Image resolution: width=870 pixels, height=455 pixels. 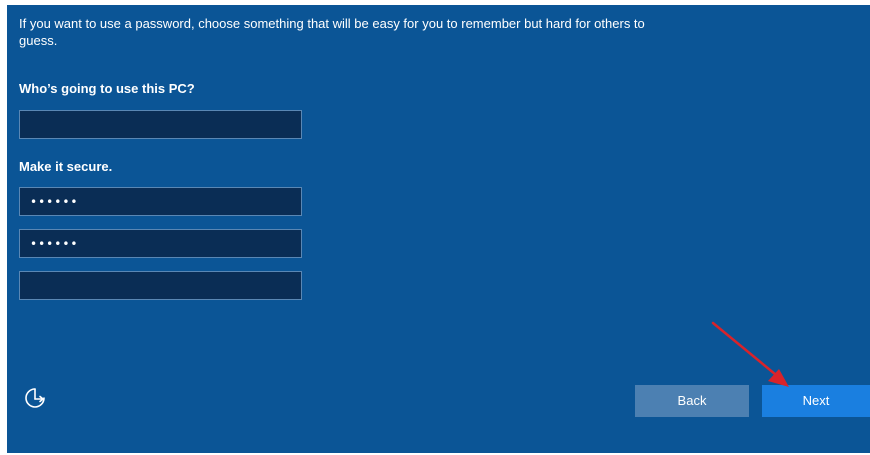 What do you see at coordinates (107, 88) in the screenshot?
I see `user-name-label: Who’s going to use this PC?` at bounding box center [107, 88].